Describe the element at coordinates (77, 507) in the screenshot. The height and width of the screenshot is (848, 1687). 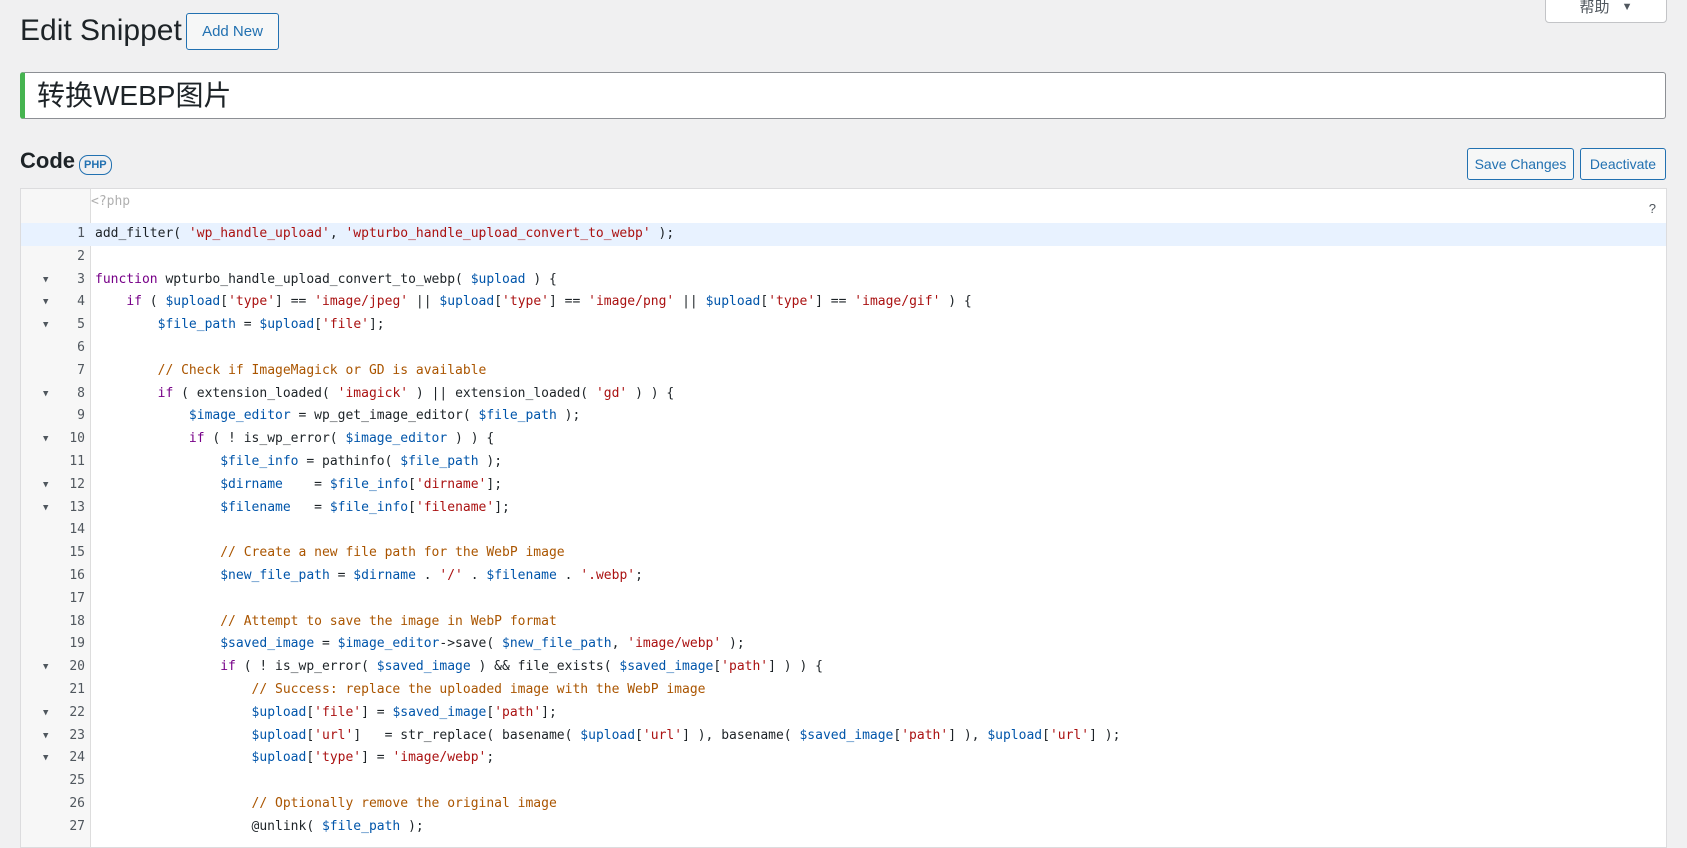
I see `line-number: 13` at that location.